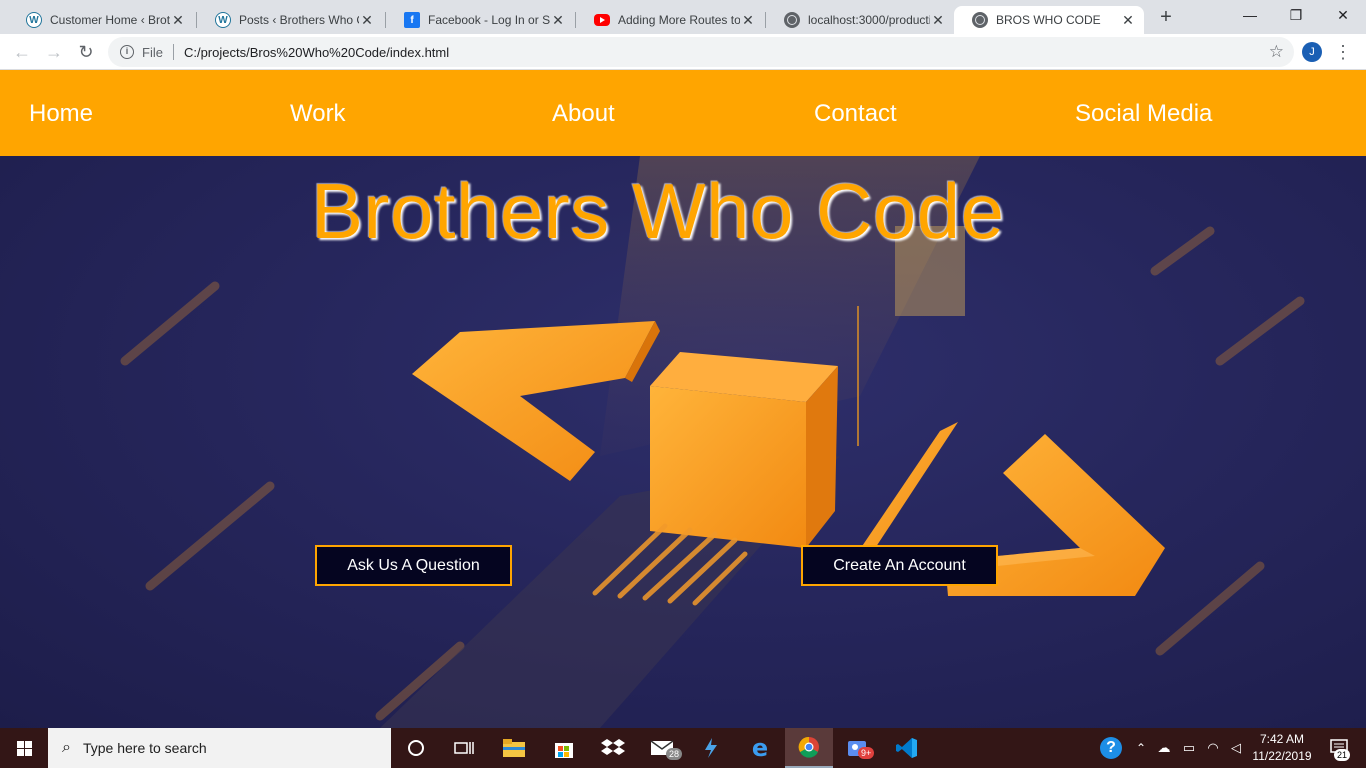  Describe the element at coordinates (1236, 748) in the screenshot. I see `volume-icon: ◁` at that location.